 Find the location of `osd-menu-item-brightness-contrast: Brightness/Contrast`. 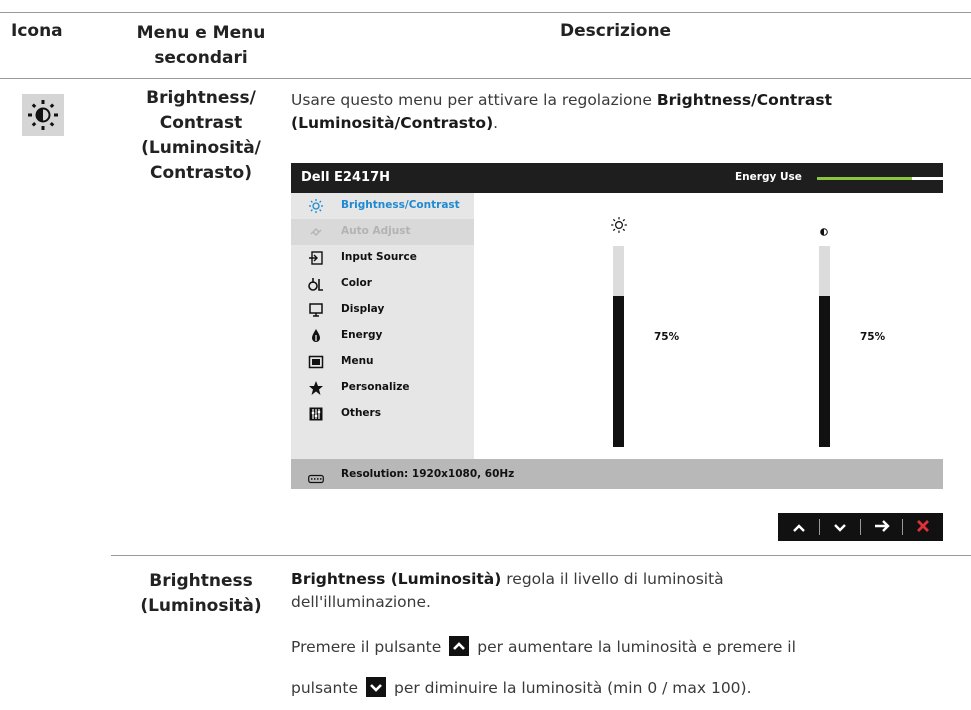

osd-menu-item-brightness-contrast: Brightness/Contrast is located at coordinates (382, 206).